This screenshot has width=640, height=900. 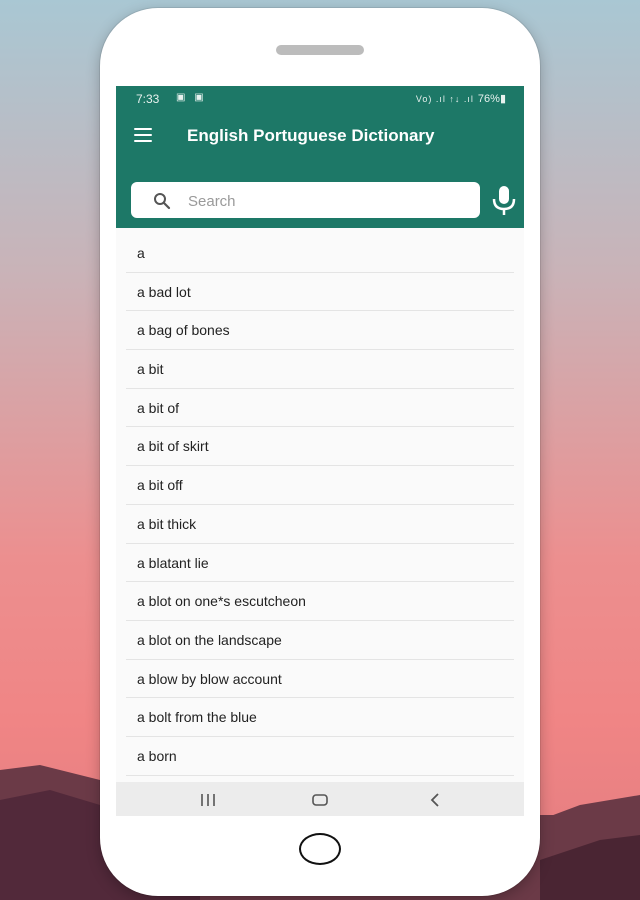 What do you see at coordinates (320, 849) in the screenshot?
I see `phone-home-button` at bounding box center [320, 849].